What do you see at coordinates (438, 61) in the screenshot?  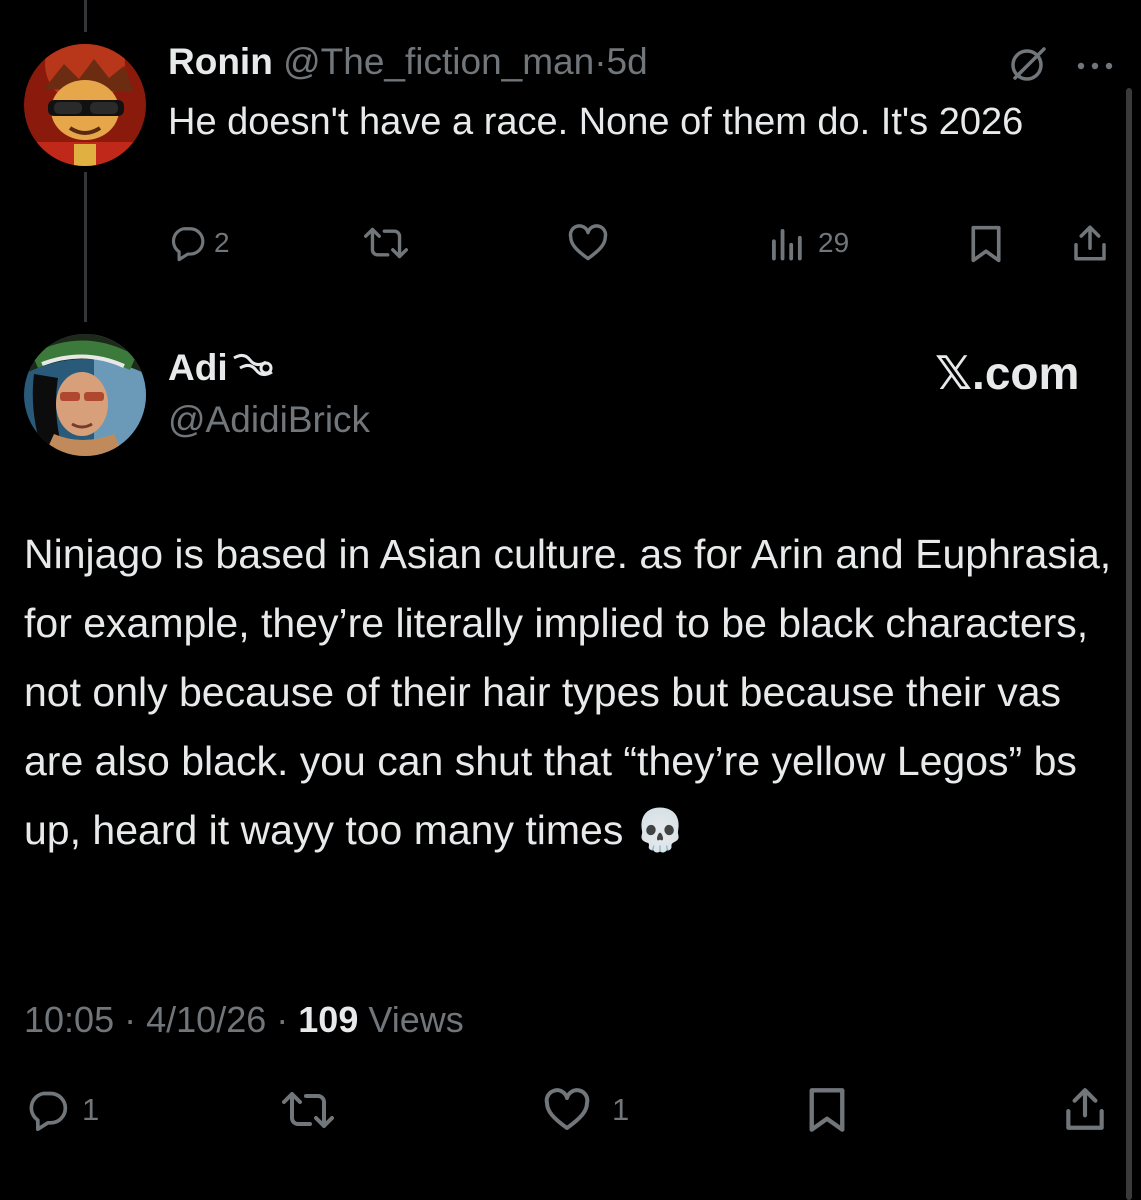 I see `reply-author-handle: @The_fiction_man` at bounding box center [438, 61].